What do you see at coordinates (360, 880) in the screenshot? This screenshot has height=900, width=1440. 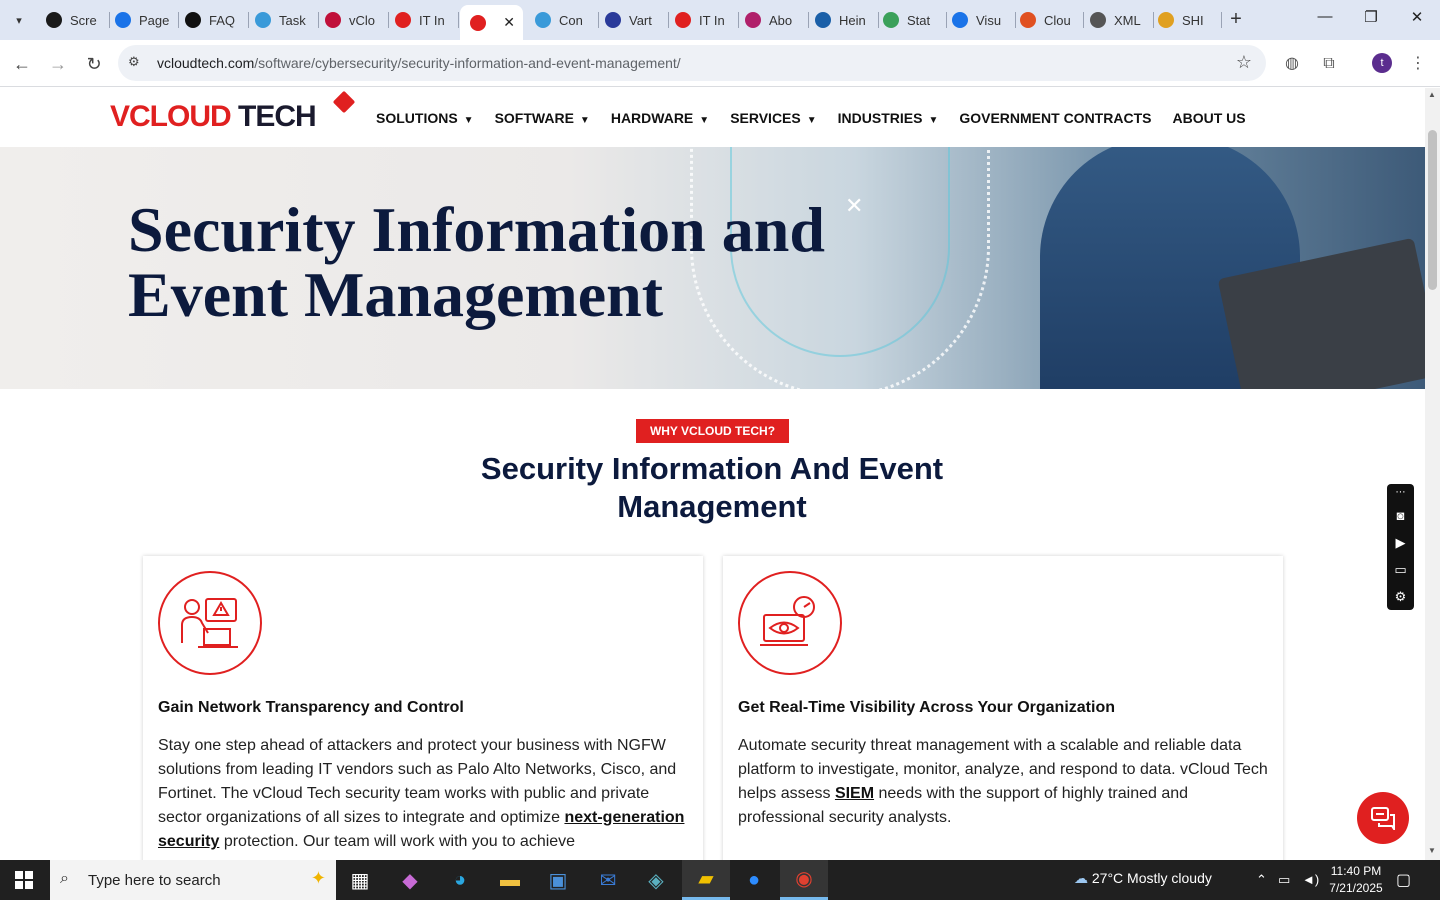 I see `task-view-icon: ▦` at bounding box center [360, 880].